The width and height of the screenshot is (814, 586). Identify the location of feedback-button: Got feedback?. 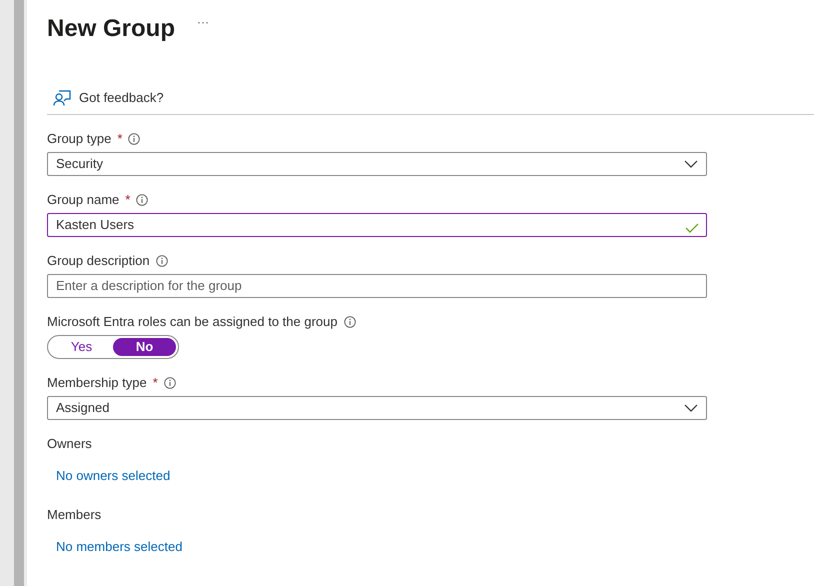
(108, 98).